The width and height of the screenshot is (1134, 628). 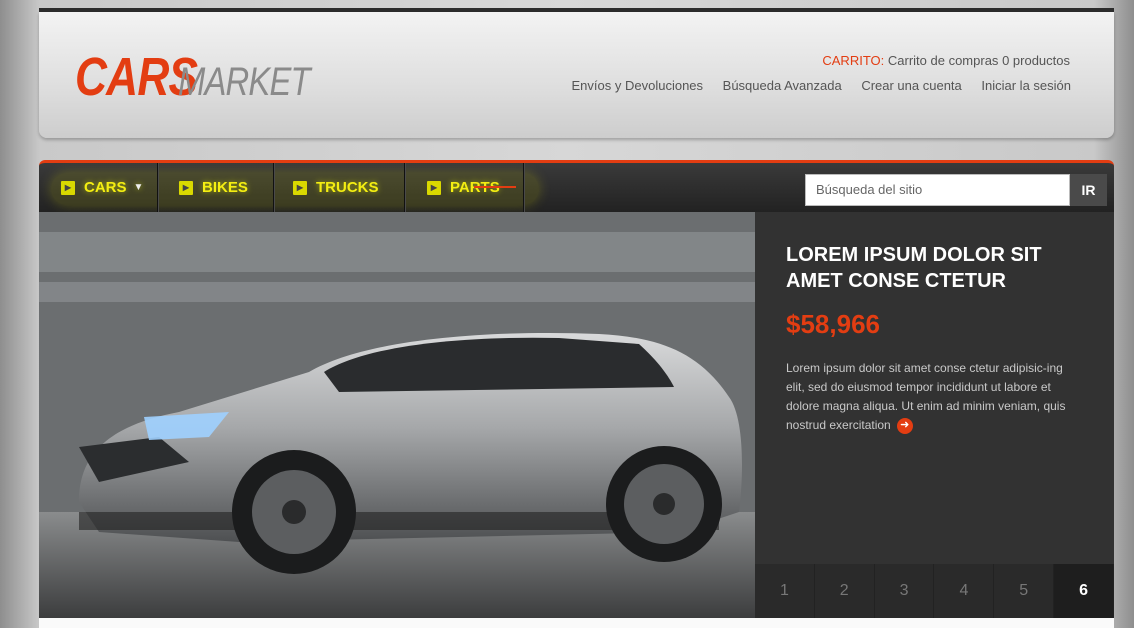 What do you see at coordinates (1084, 591) in the screenshot?
I see `pager-item-6: 6` at bounding box center [1084, 591].